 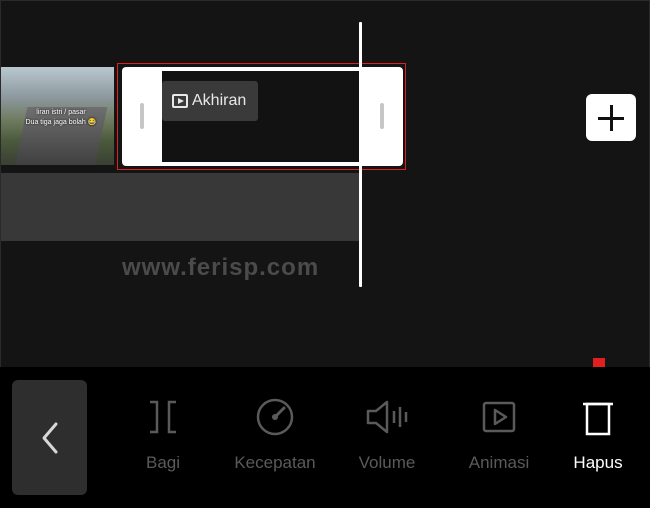 I want to click on tool-delete-label: Hapus, so click(x=598, y=462).